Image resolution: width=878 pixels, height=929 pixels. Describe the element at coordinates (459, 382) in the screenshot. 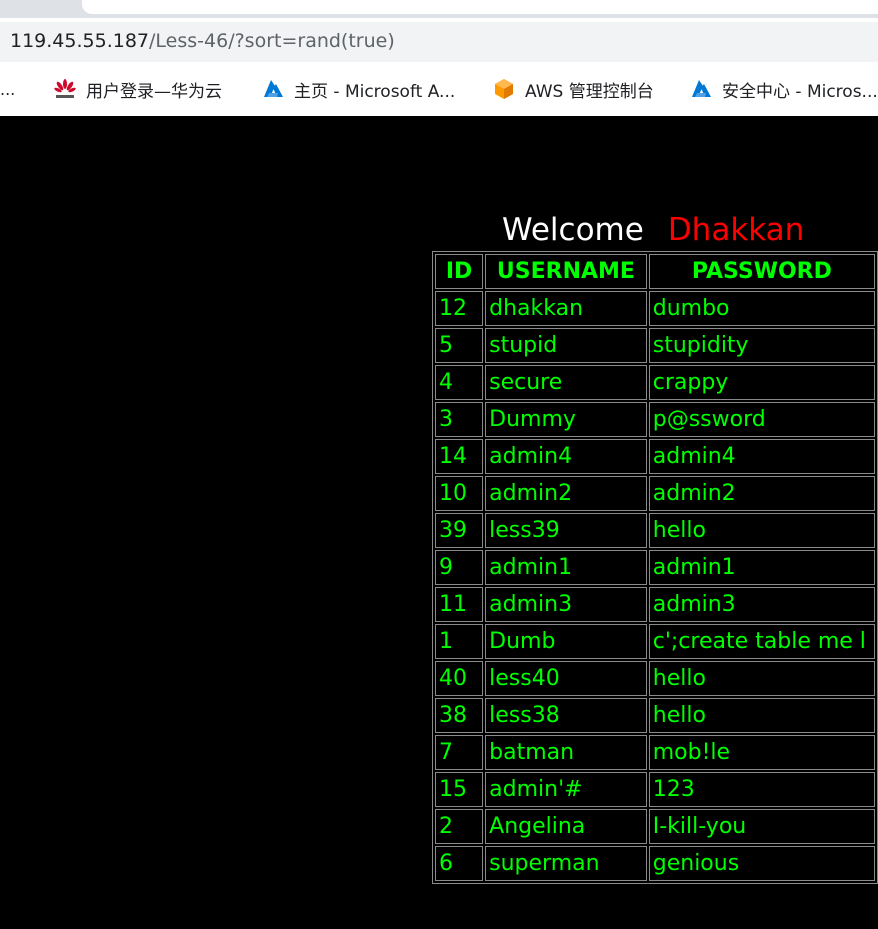

I see `cell-id: 4` at that location.